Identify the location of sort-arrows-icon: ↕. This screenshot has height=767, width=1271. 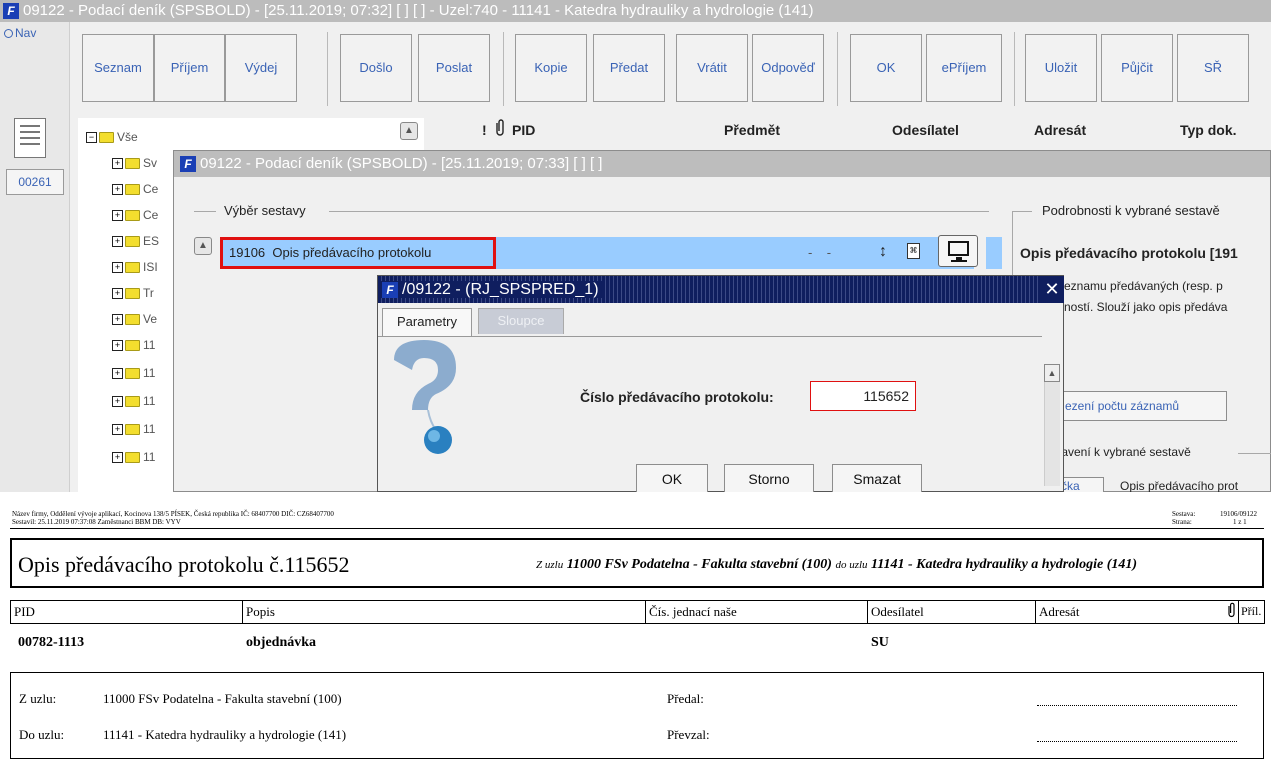
(883, 252).